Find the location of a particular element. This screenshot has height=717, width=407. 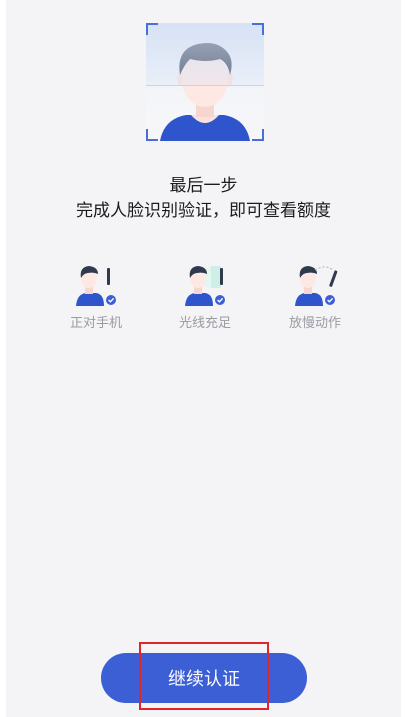

step-title: 最后一步 is located at coordinates (203, 186).